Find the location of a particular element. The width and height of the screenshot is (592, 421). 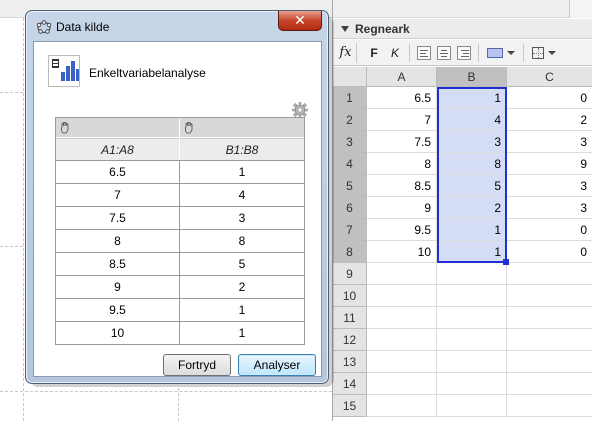

one-variable-analysis-icon is located at coordinates (64, 71).